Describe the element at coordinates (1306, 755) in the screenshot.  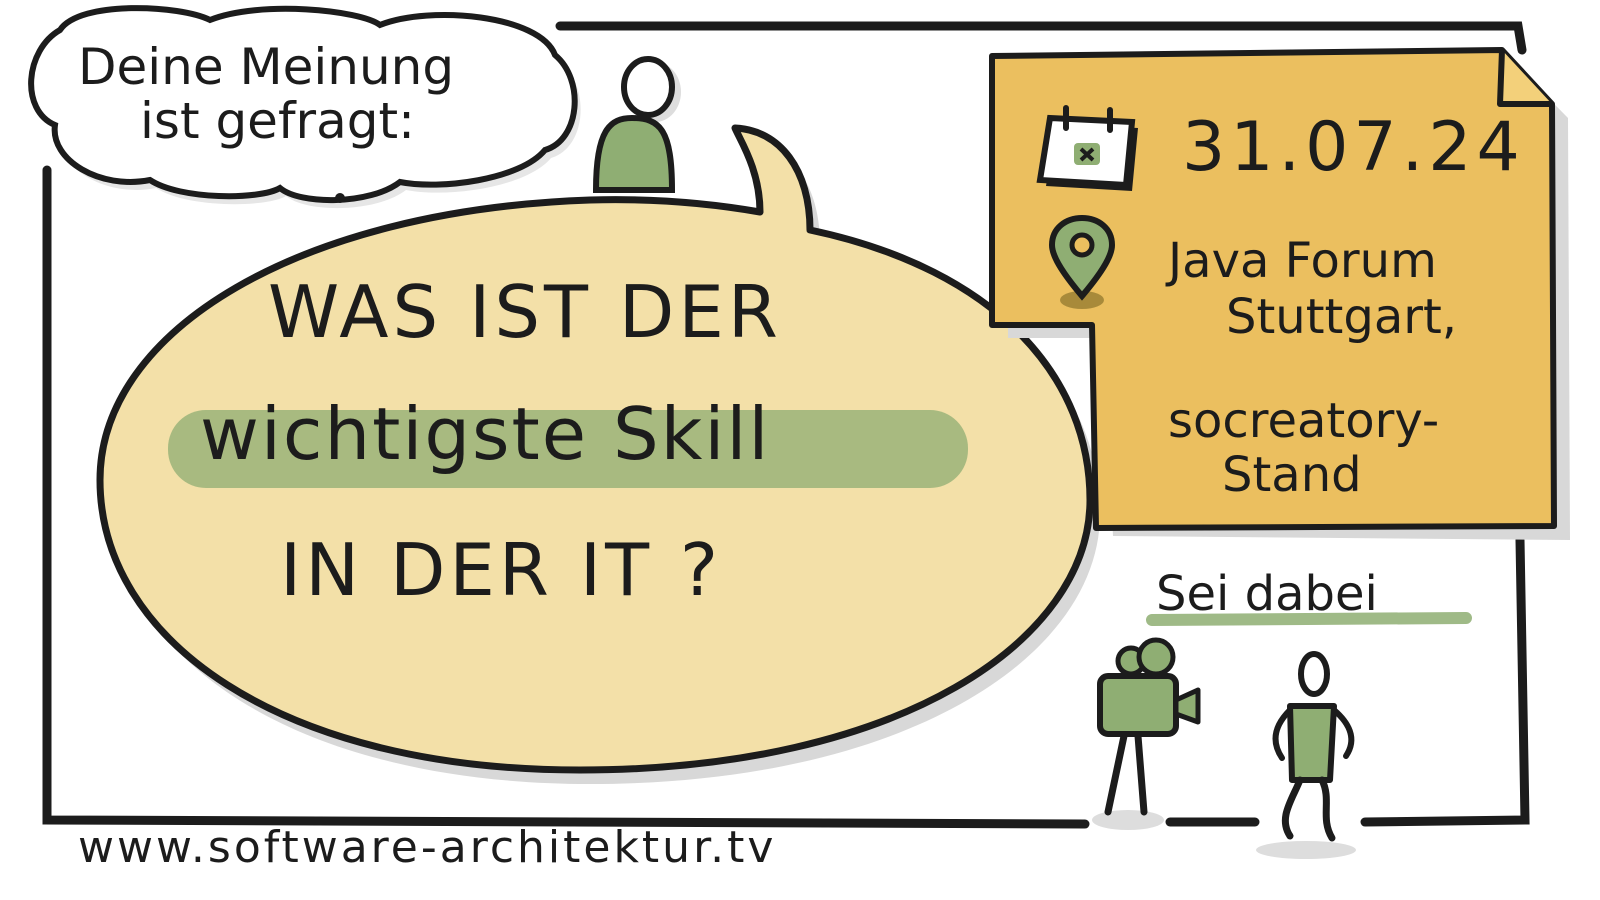
I see `walking-person-icon` at that location.